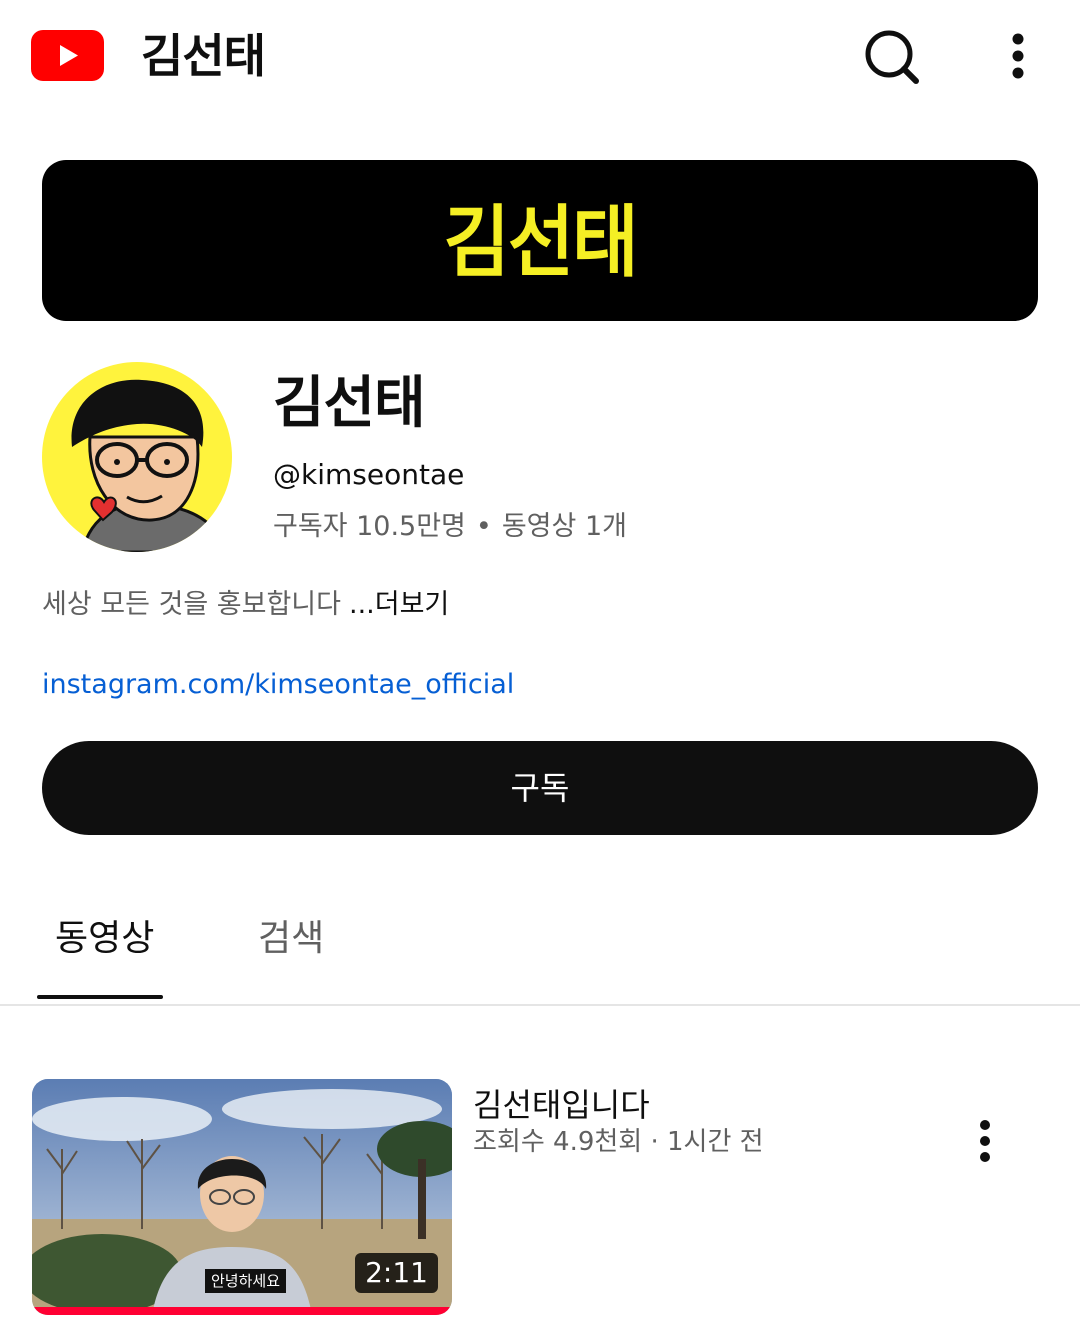 This screenshot has height=1341, width=1080. Describe the element at coordinates (399, 604) in the screenshot. I see `more-link: ...더보기` at that location.